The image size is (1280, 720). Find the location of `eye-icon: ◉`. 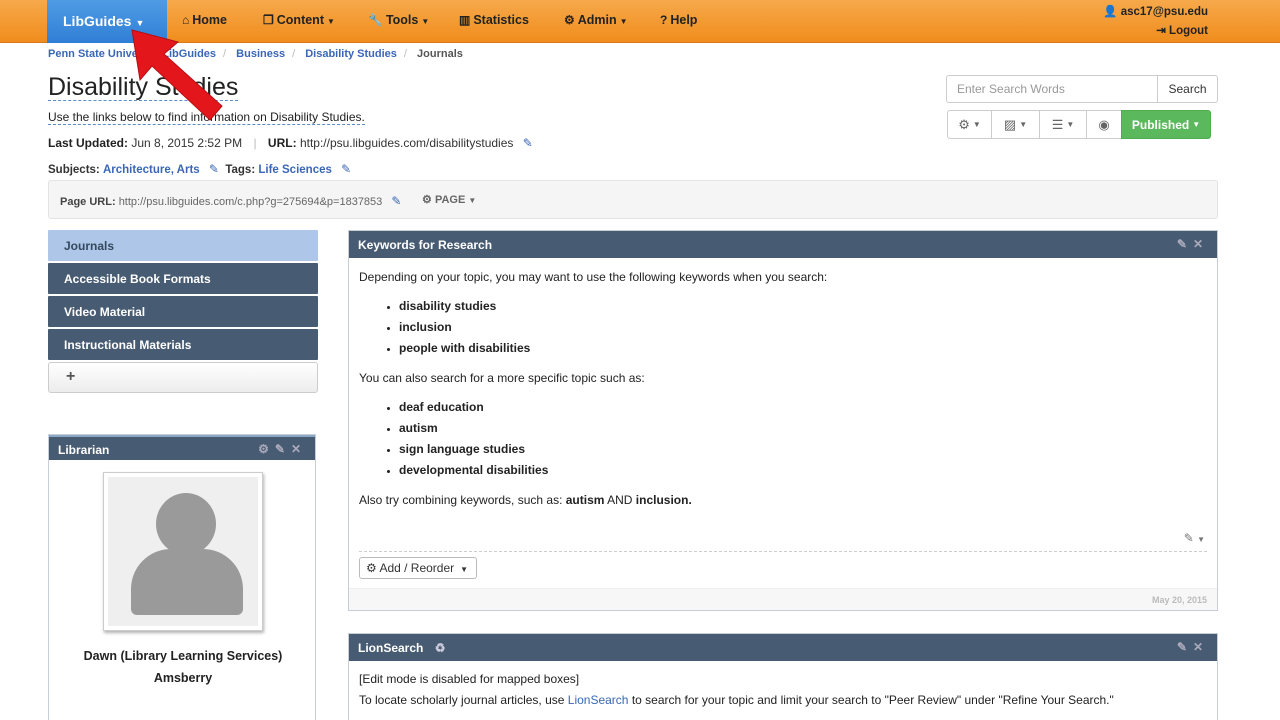

eye-icon: ◉ is located at coordinates (1104, 124).